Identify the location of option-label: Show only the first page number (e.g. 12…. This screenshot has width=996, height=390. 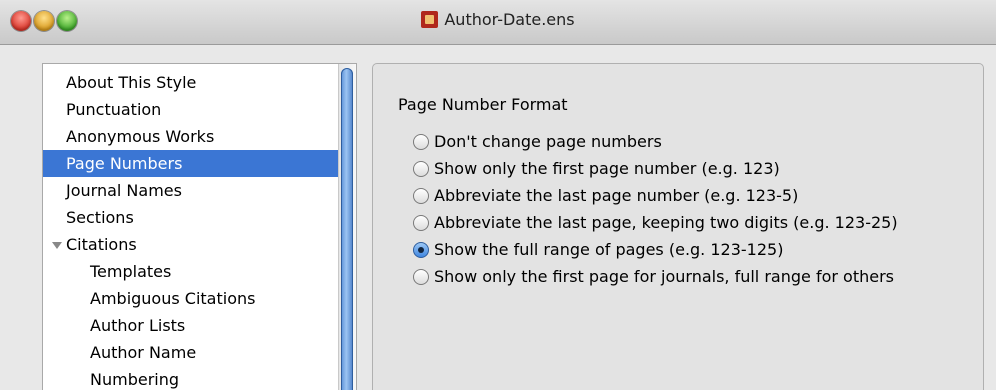
(607, 168).